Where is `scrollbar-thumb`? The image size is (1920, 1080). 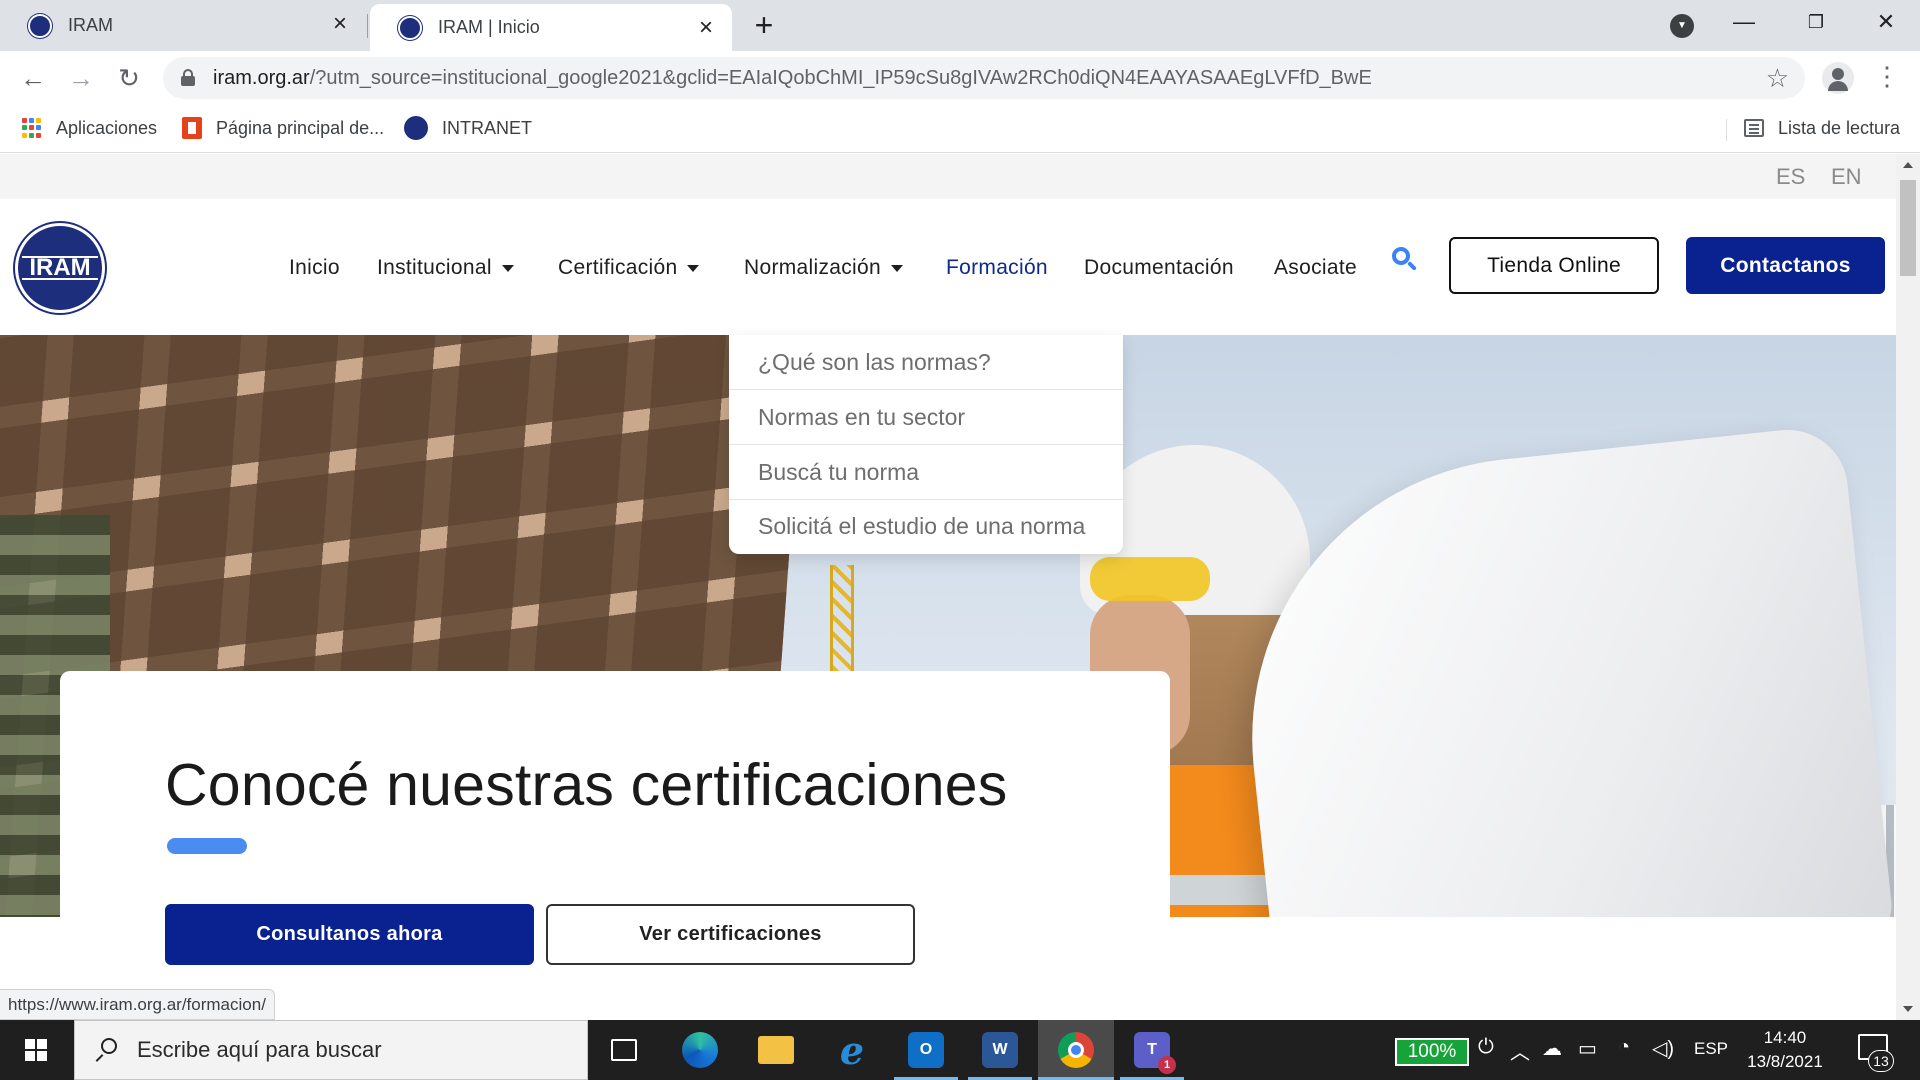 scrollbar-thumb is located at coordinates (1908, 228).